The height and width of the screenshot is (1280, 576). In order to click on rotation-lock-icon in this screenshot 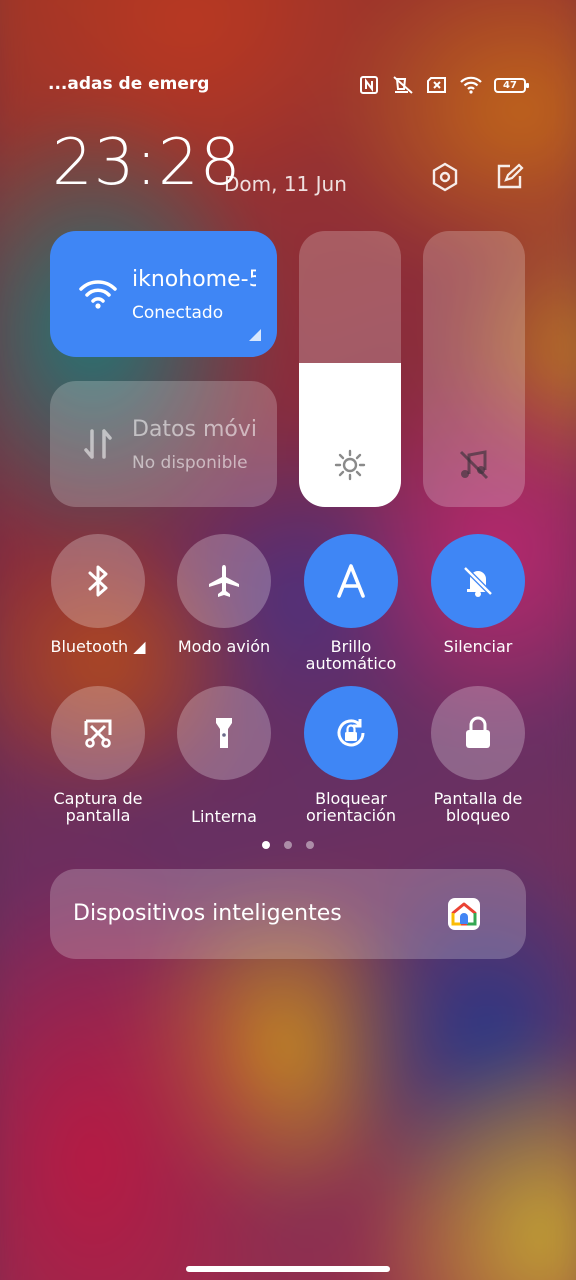, I will do `click(351, 733)`.